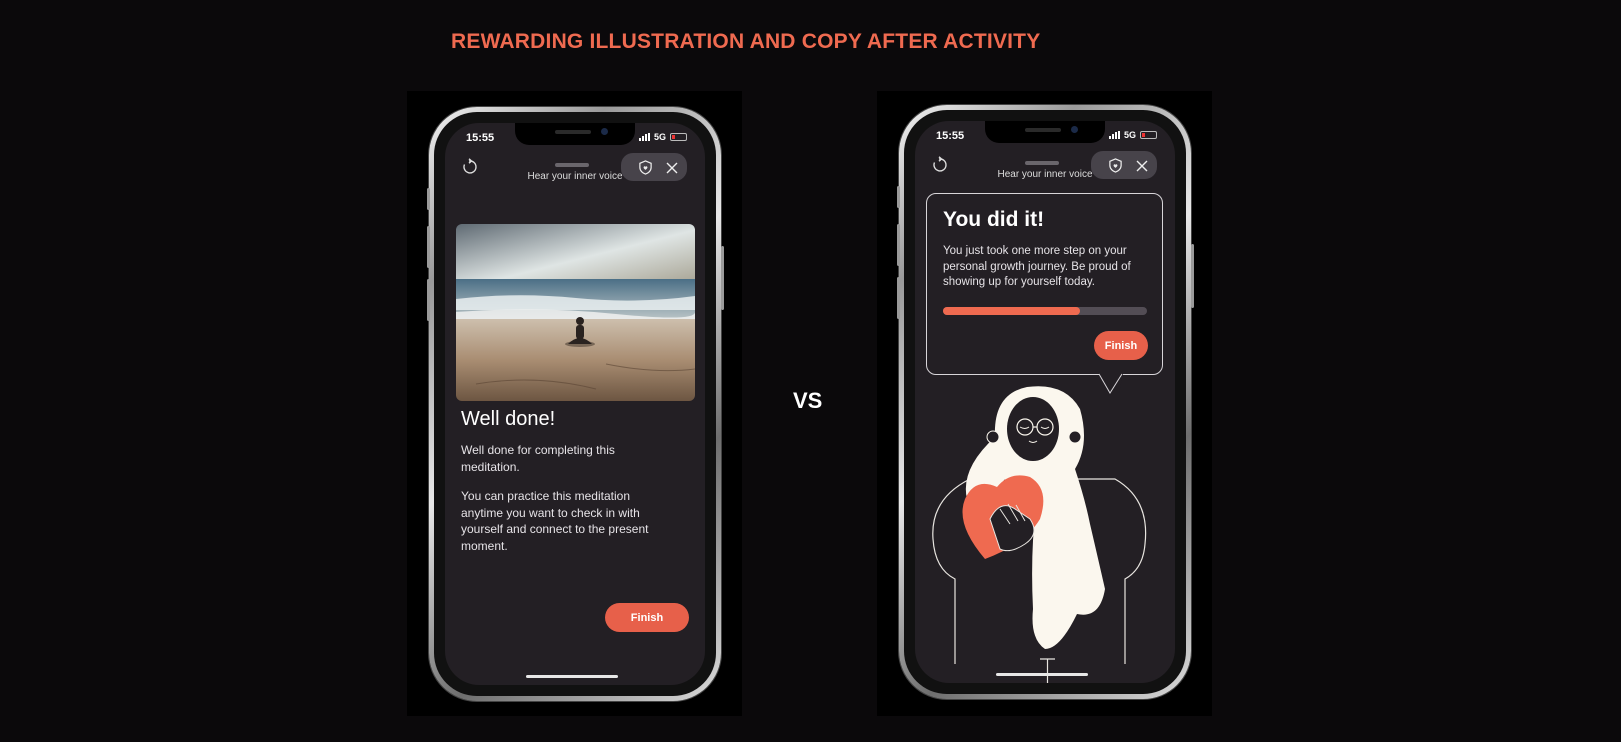 This screenshot has height=742, width=1621. Describe the element at coordinates (1011, 311) in the screenshot. I see `progress-fill` at that location.